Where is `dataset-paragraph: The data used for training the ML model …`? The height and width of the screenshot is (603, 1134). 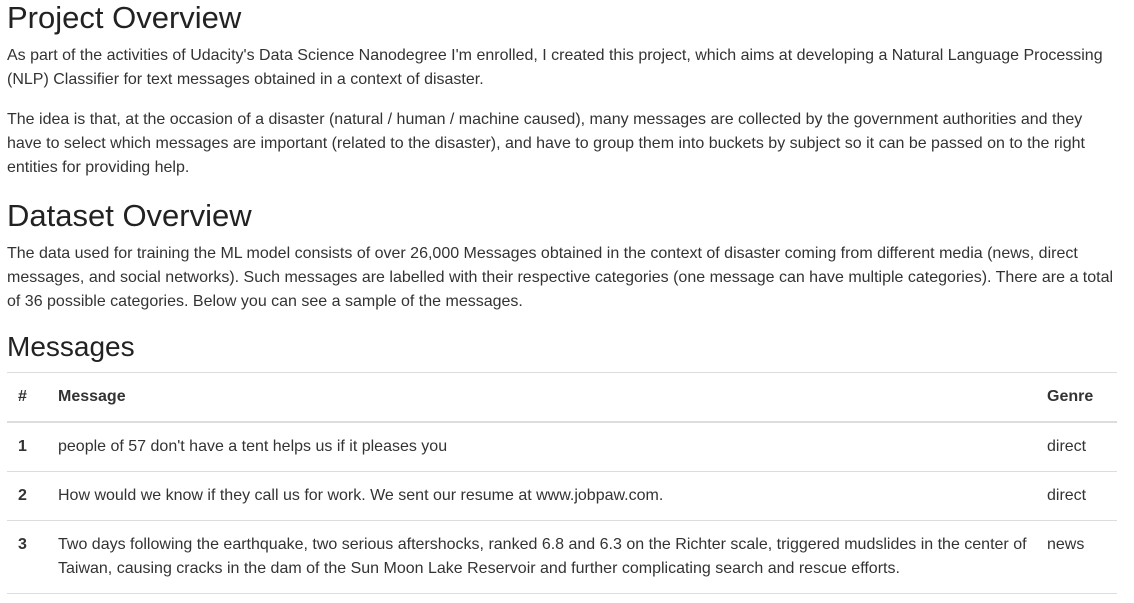 dataset-paragraph: The data used for training the ML model … is located at coordinates (560, 277).